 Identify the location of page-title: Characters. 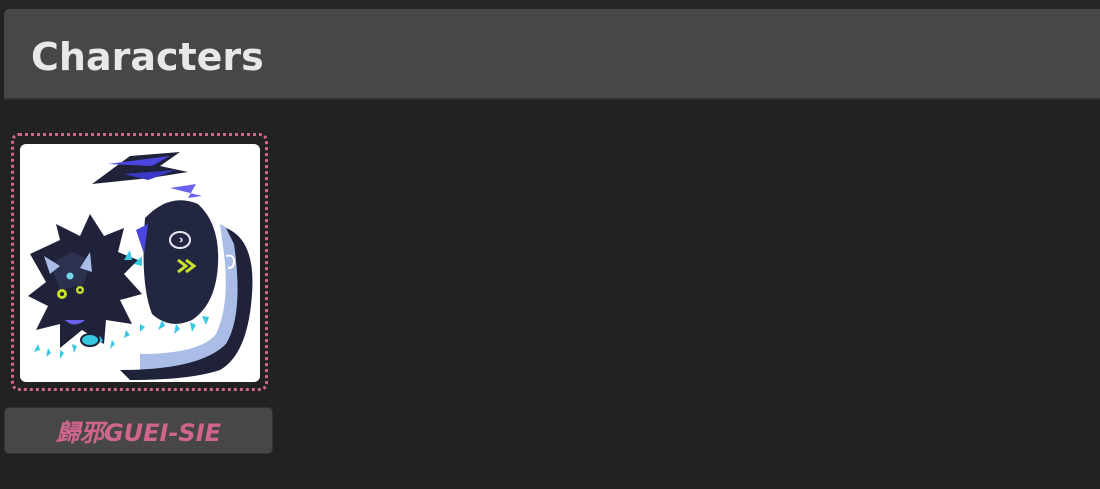
(147, 57).